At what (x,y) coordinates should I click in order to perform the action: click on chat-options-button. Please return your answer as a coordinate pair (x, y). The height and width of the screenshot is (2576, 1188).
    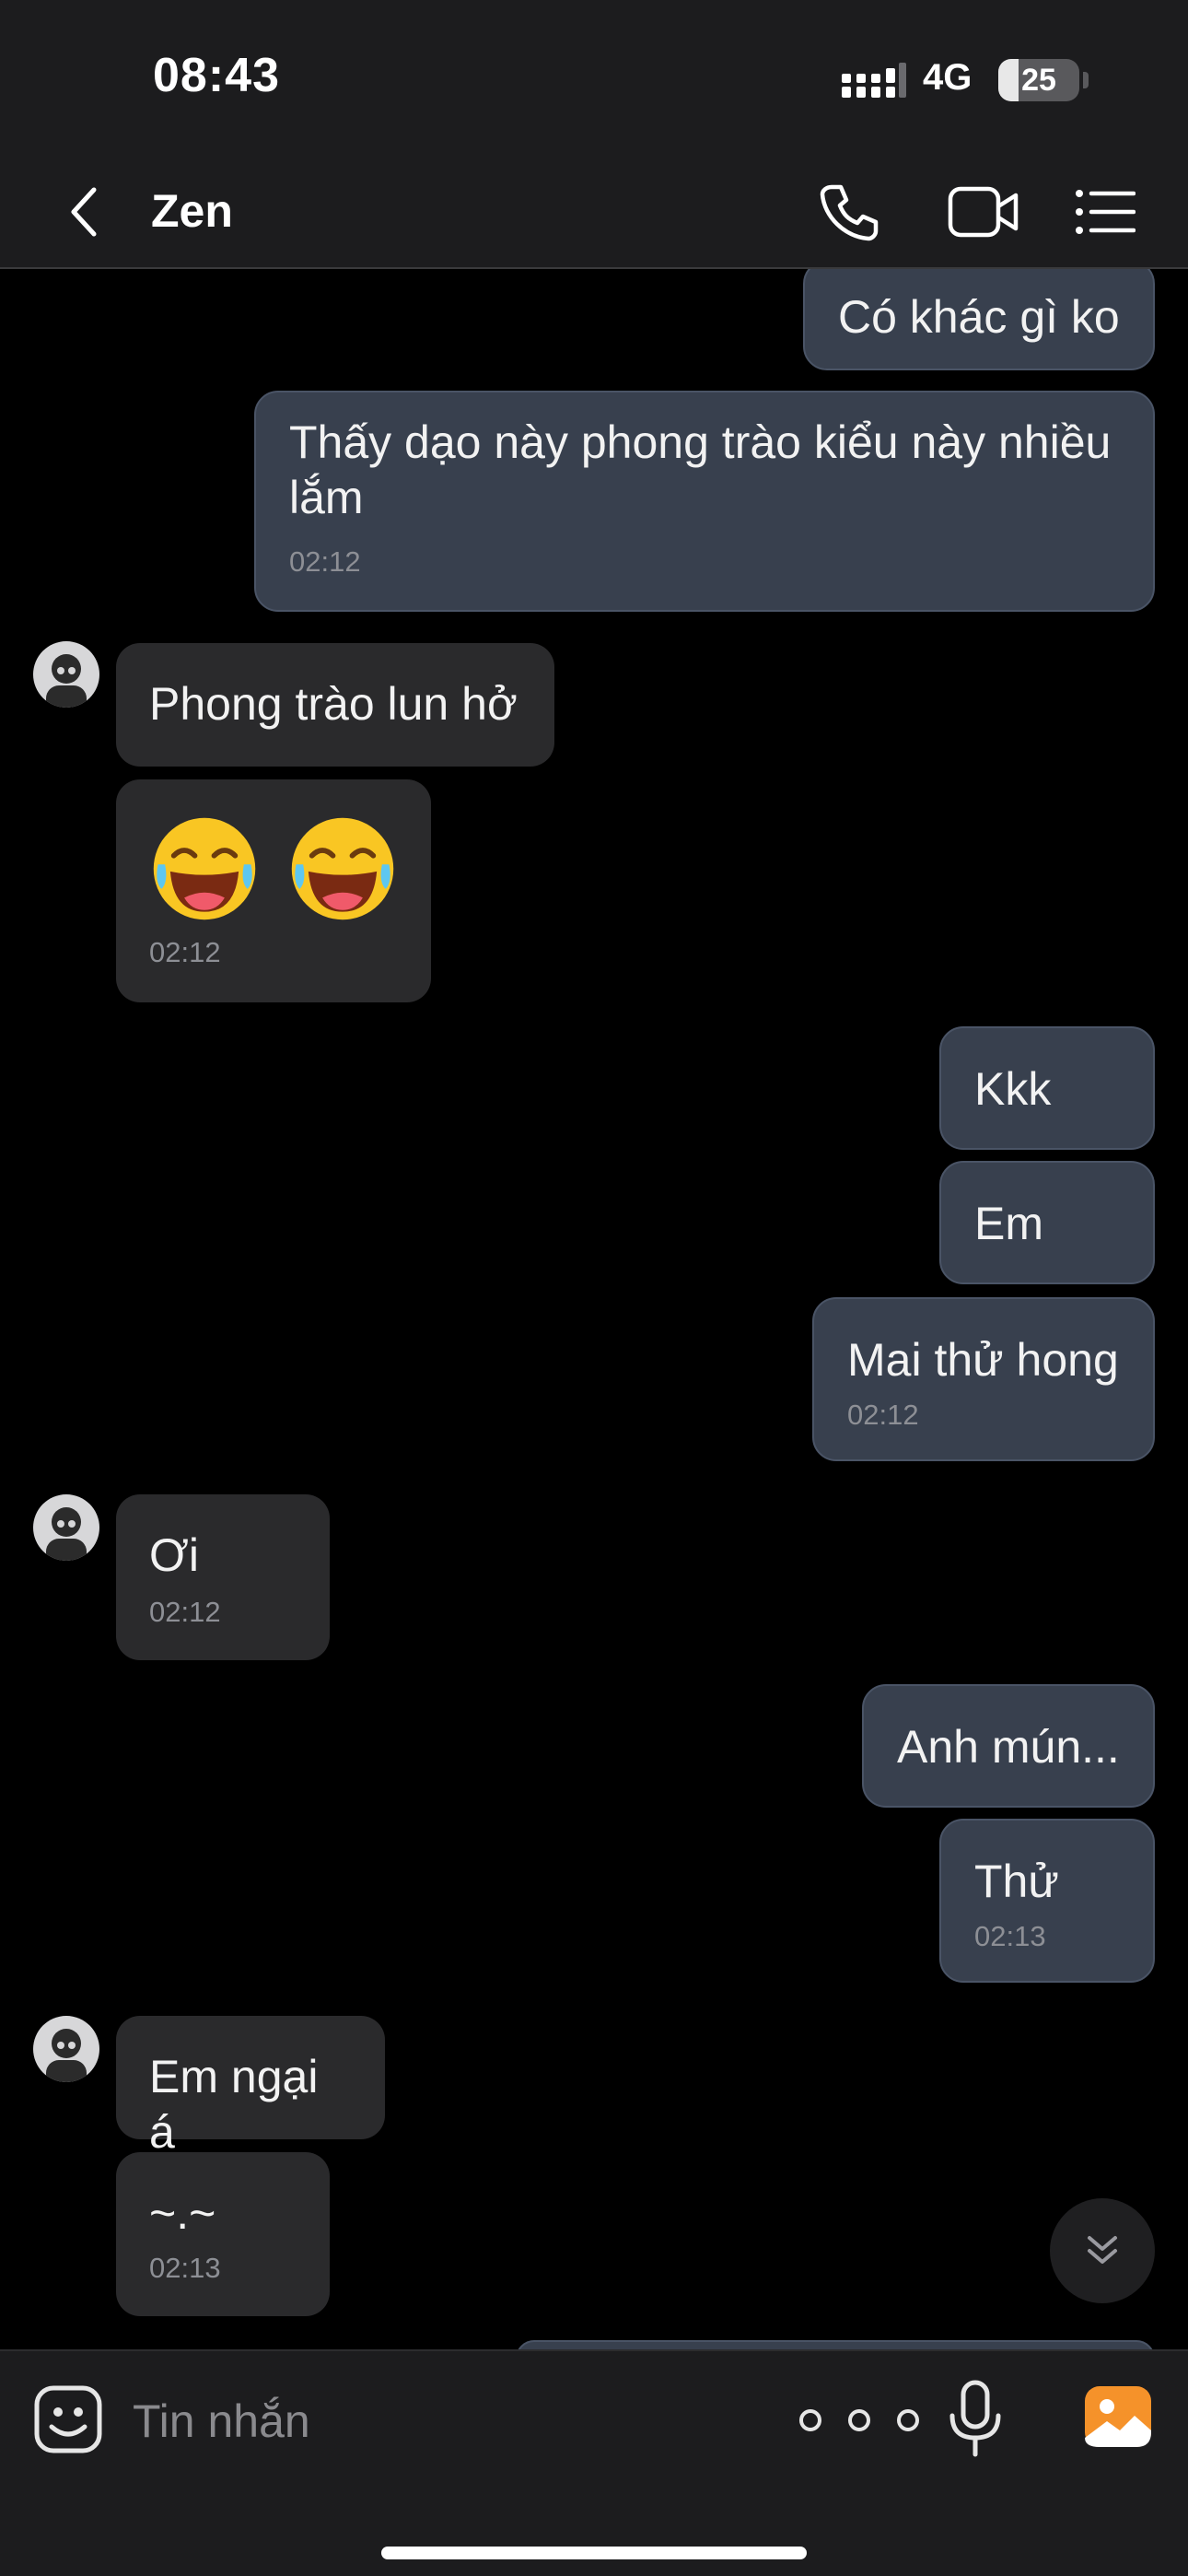
    Looking at the image, I should click on (1105, 212).